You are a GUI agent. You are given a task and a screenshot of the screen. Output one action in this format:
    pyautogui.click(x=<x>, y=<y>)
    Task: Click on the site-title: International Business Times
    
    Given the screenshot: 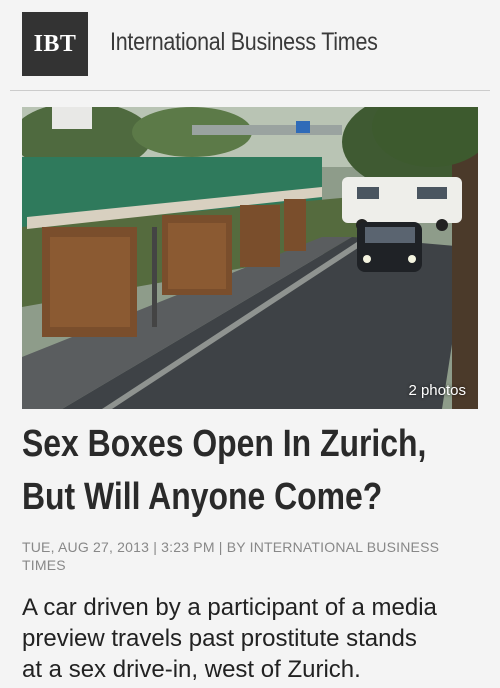 What is the action you would take?
    pyautogui.click(x=244, y=42)
    